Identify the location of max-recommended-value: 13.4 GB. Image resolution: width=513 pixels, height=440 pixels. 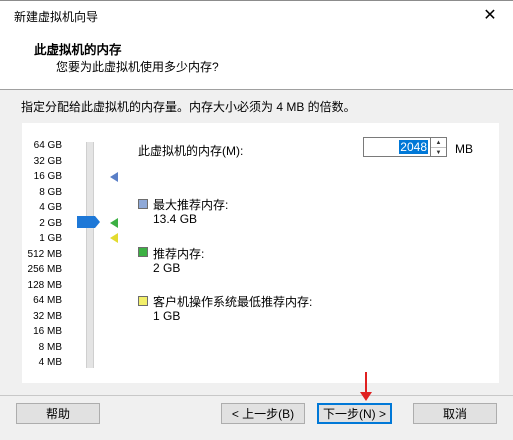
(175, 219).